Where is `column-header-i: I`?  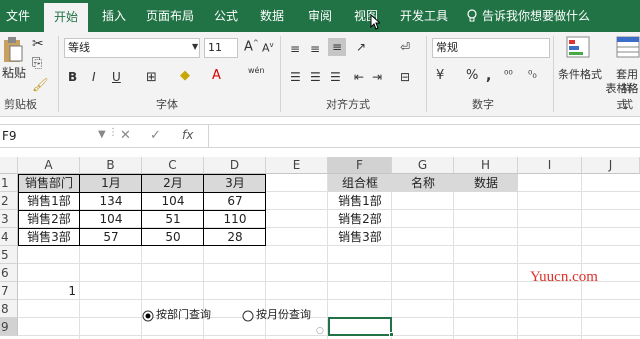
column-header-i: I is located at coordinates (550, 165).